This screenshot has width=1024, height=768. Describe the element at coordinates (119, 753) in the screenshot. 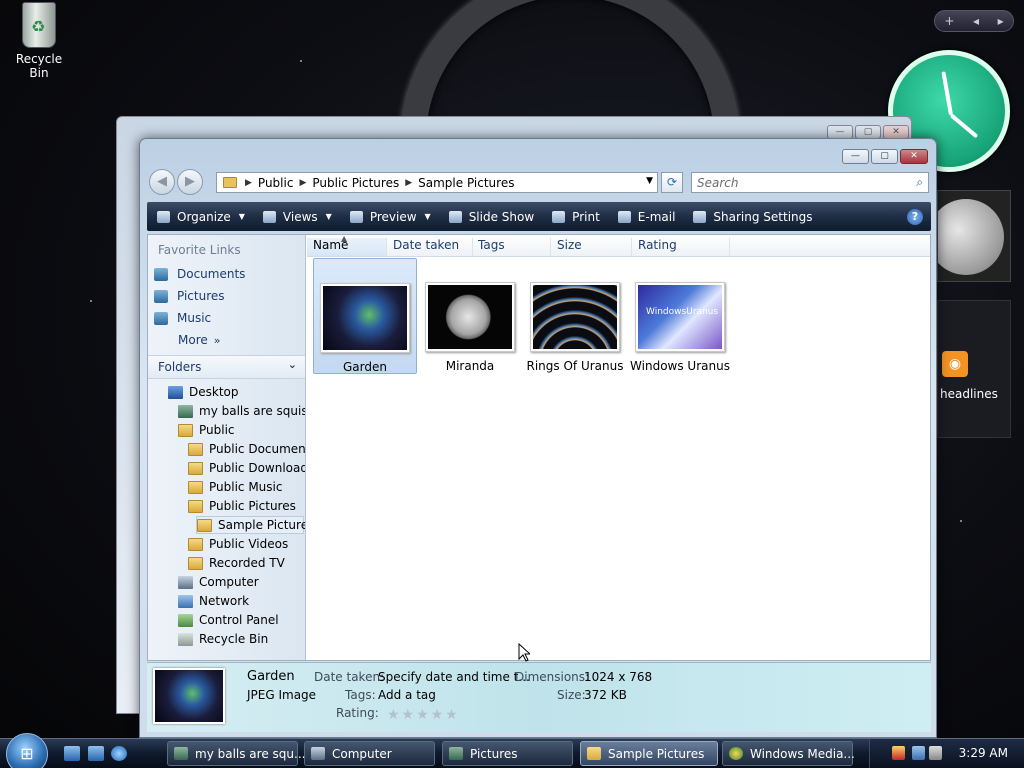

I see `internet-explorer-icon` at that location.